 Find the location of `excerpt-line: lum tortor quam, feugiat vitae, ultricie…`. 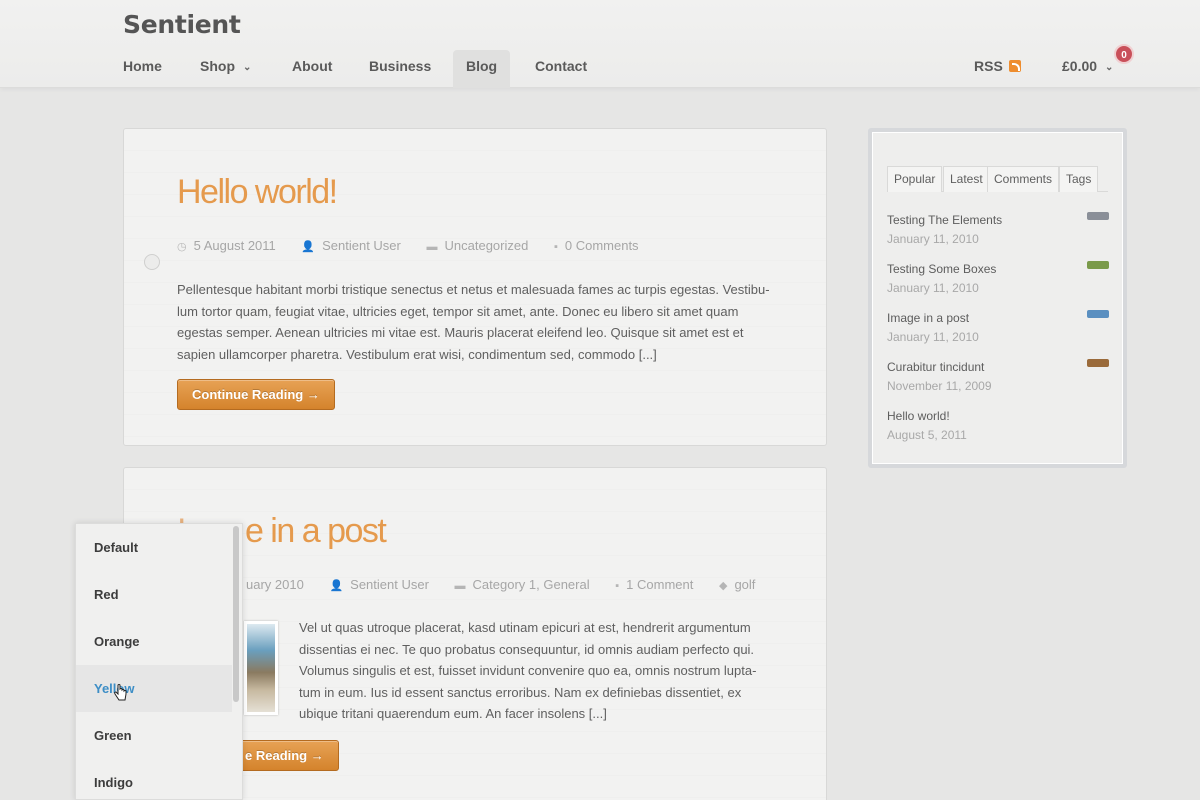

excerpt-line: lum tortor quam, feugiat vitae, ultricie… is located at coordinates (458, 311).